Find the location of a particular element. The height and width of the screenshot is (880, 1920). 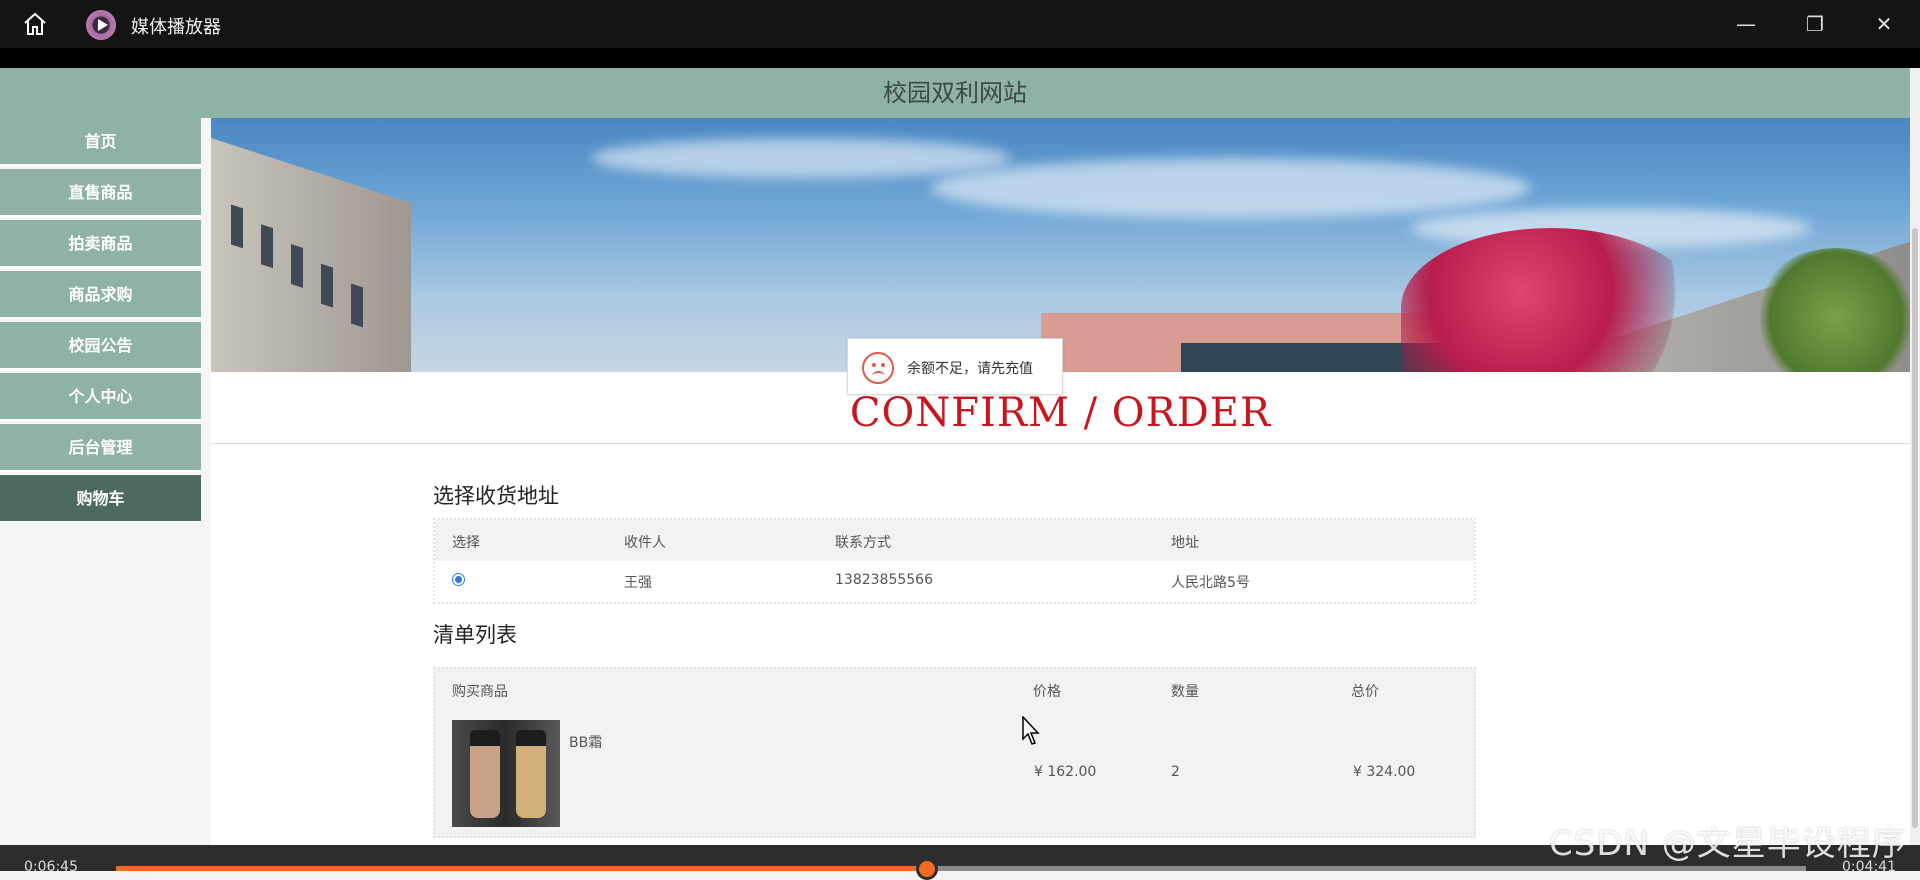

sidebar-item-profile: 个人中心 is located at coordinates (100, 397).